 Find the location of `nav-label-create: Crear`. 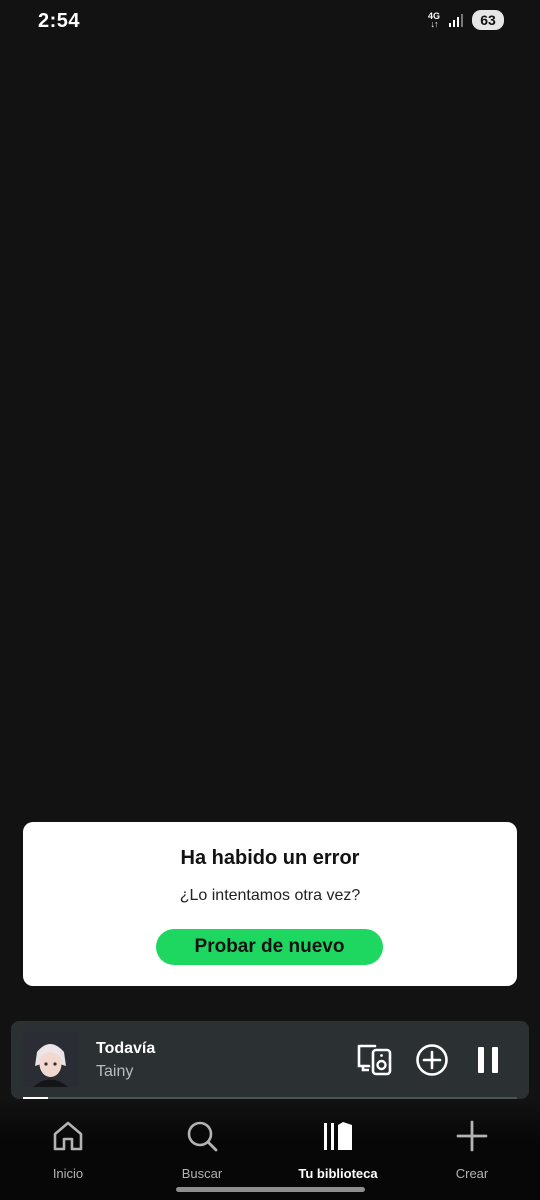

nav-label-create: Crear is located at coordinates (472, 1173).